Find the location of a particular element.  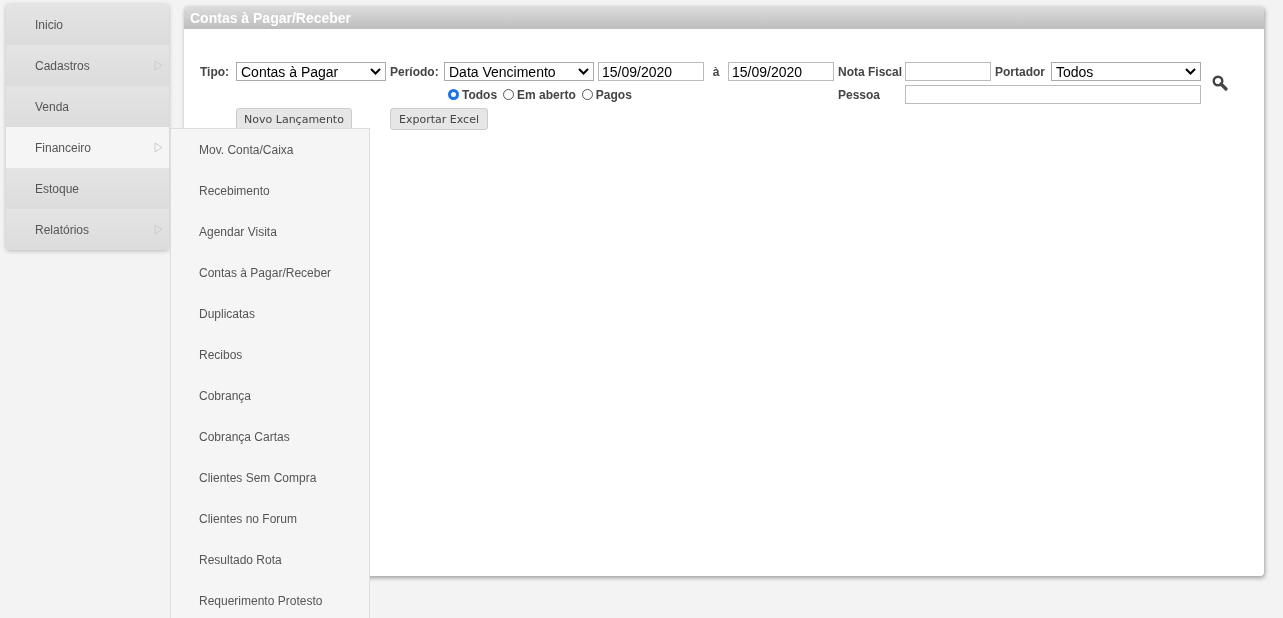

tipo-select: Contas à Pagar is located at coordinates (311, 71).